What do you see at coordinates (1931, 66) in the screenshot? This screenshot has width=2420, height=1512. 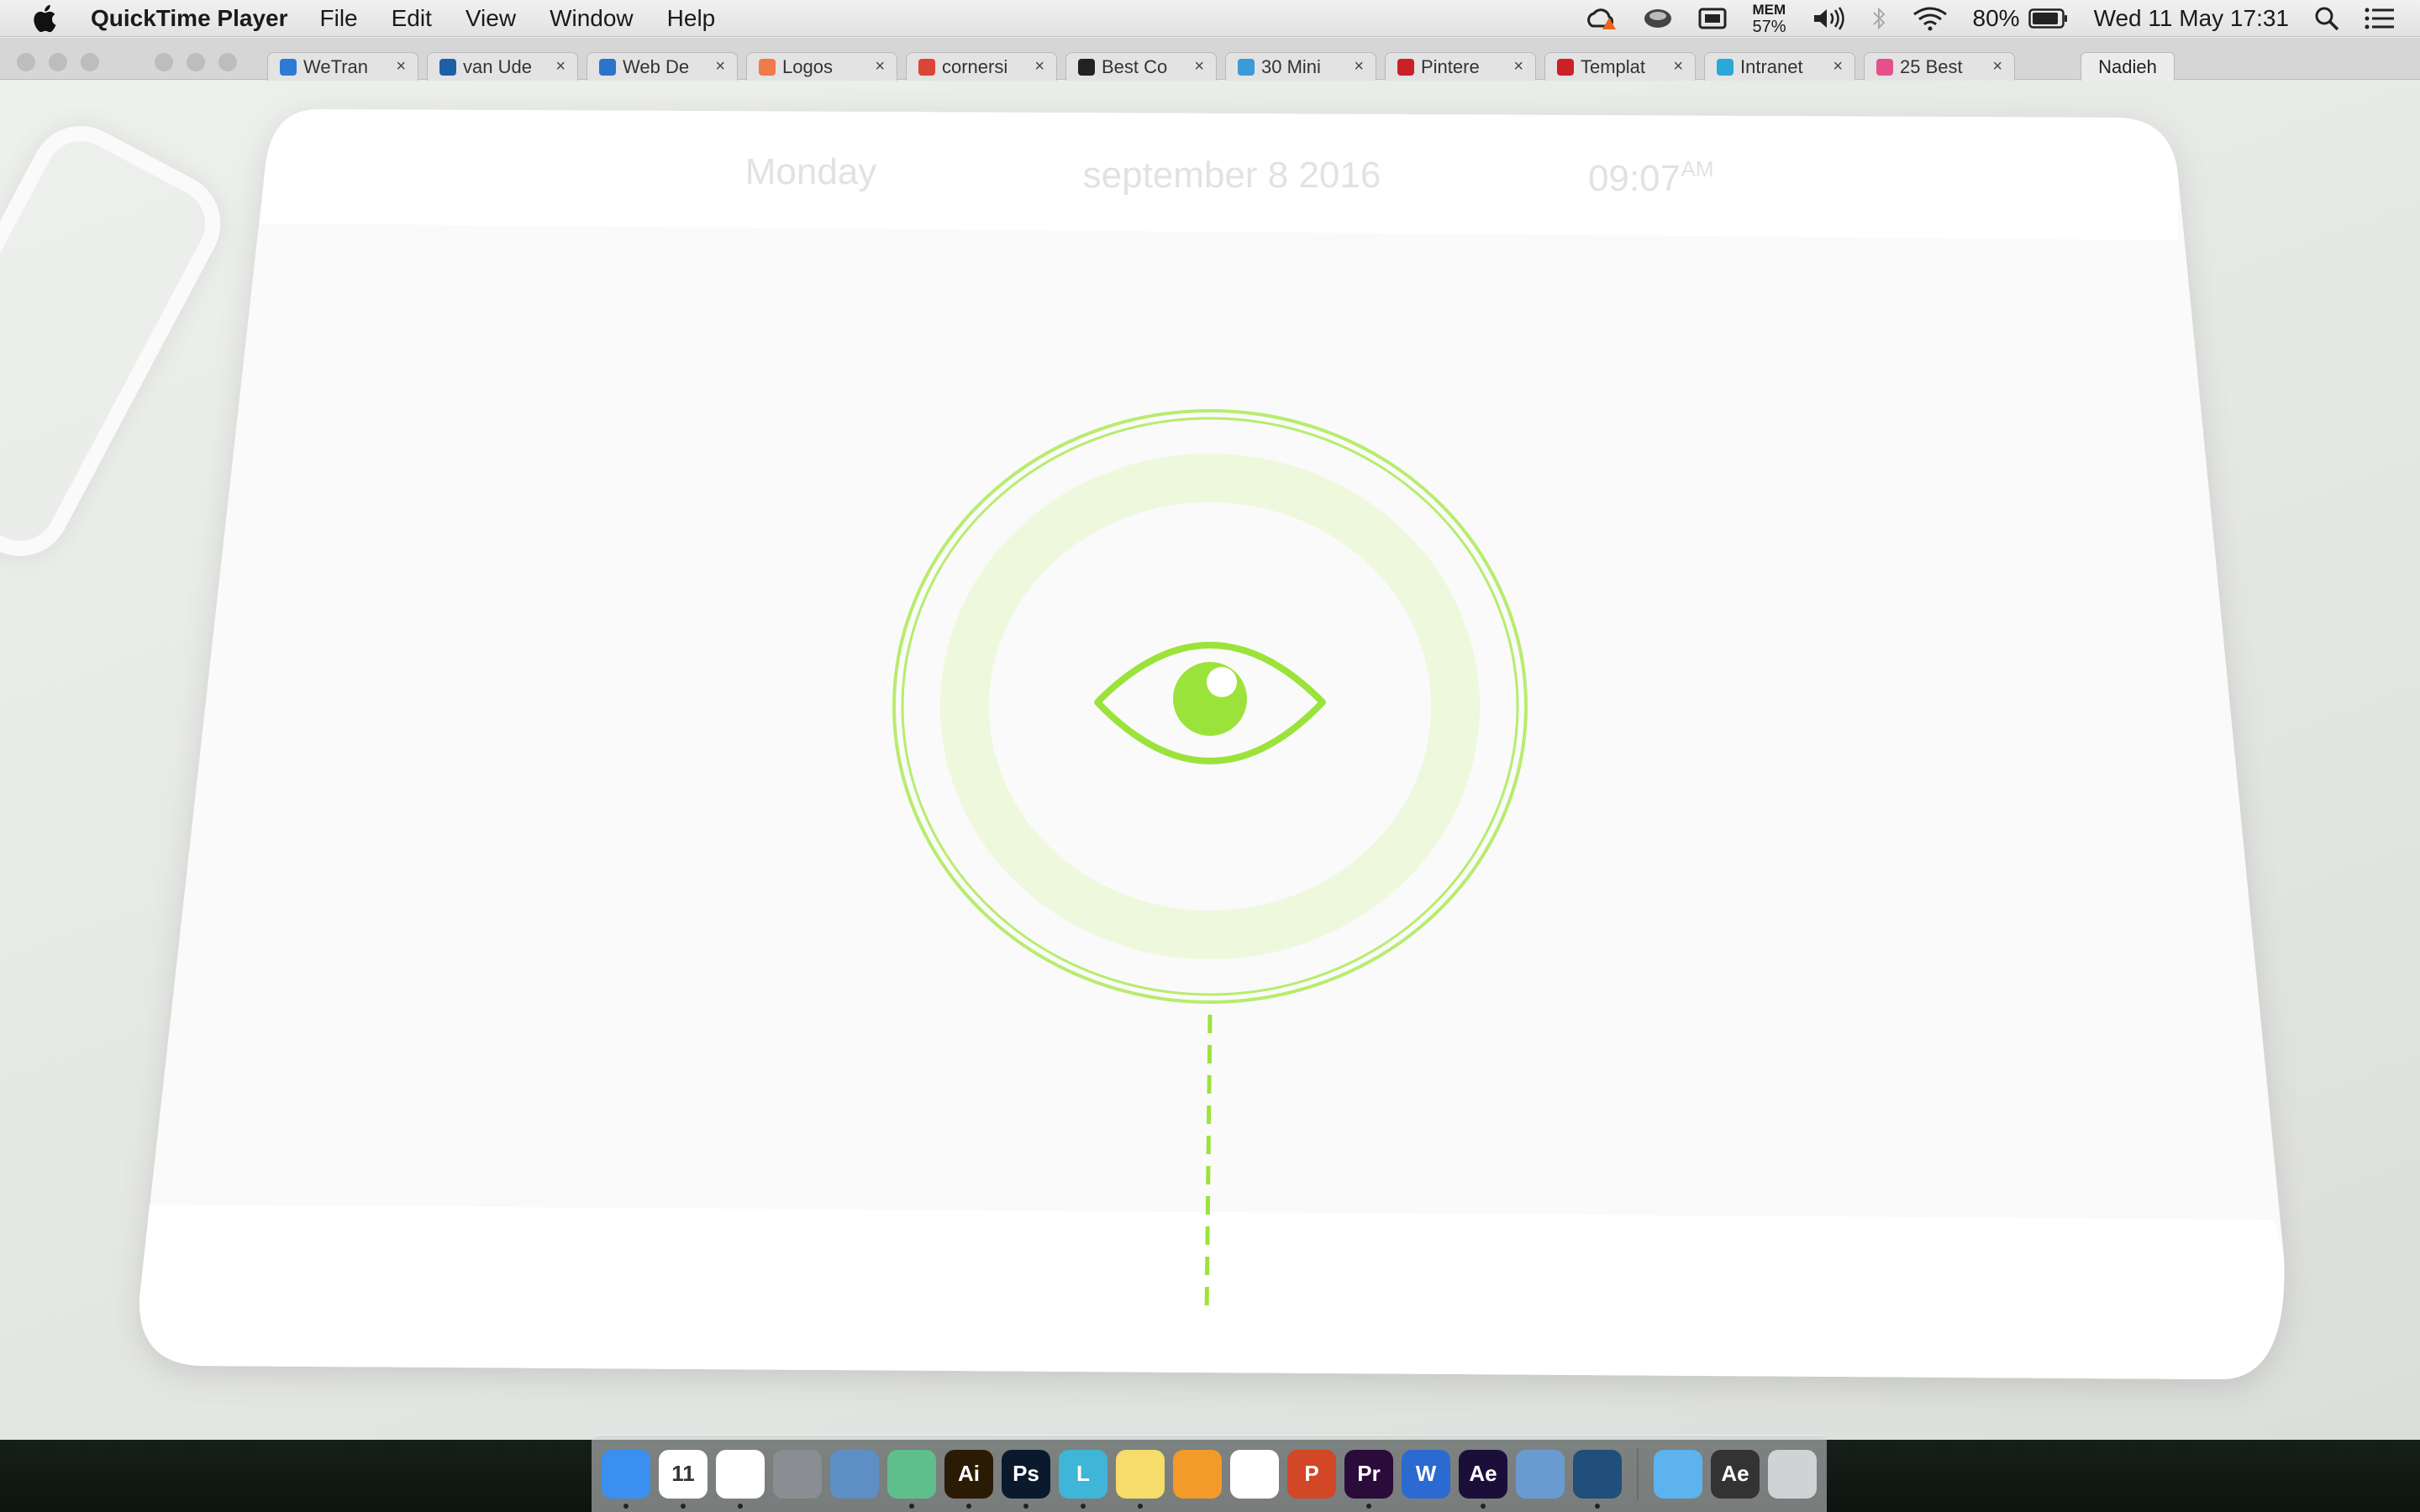 I see `tab-title: 25 Best` at bounding box center [1931, 66].